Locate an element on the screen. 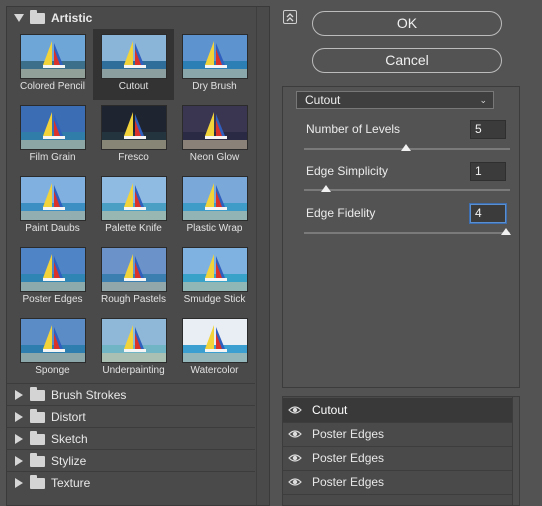 This screenshot has height=506, width=542. filter-tile: Dry Brush is located at coordinates (214, 64).